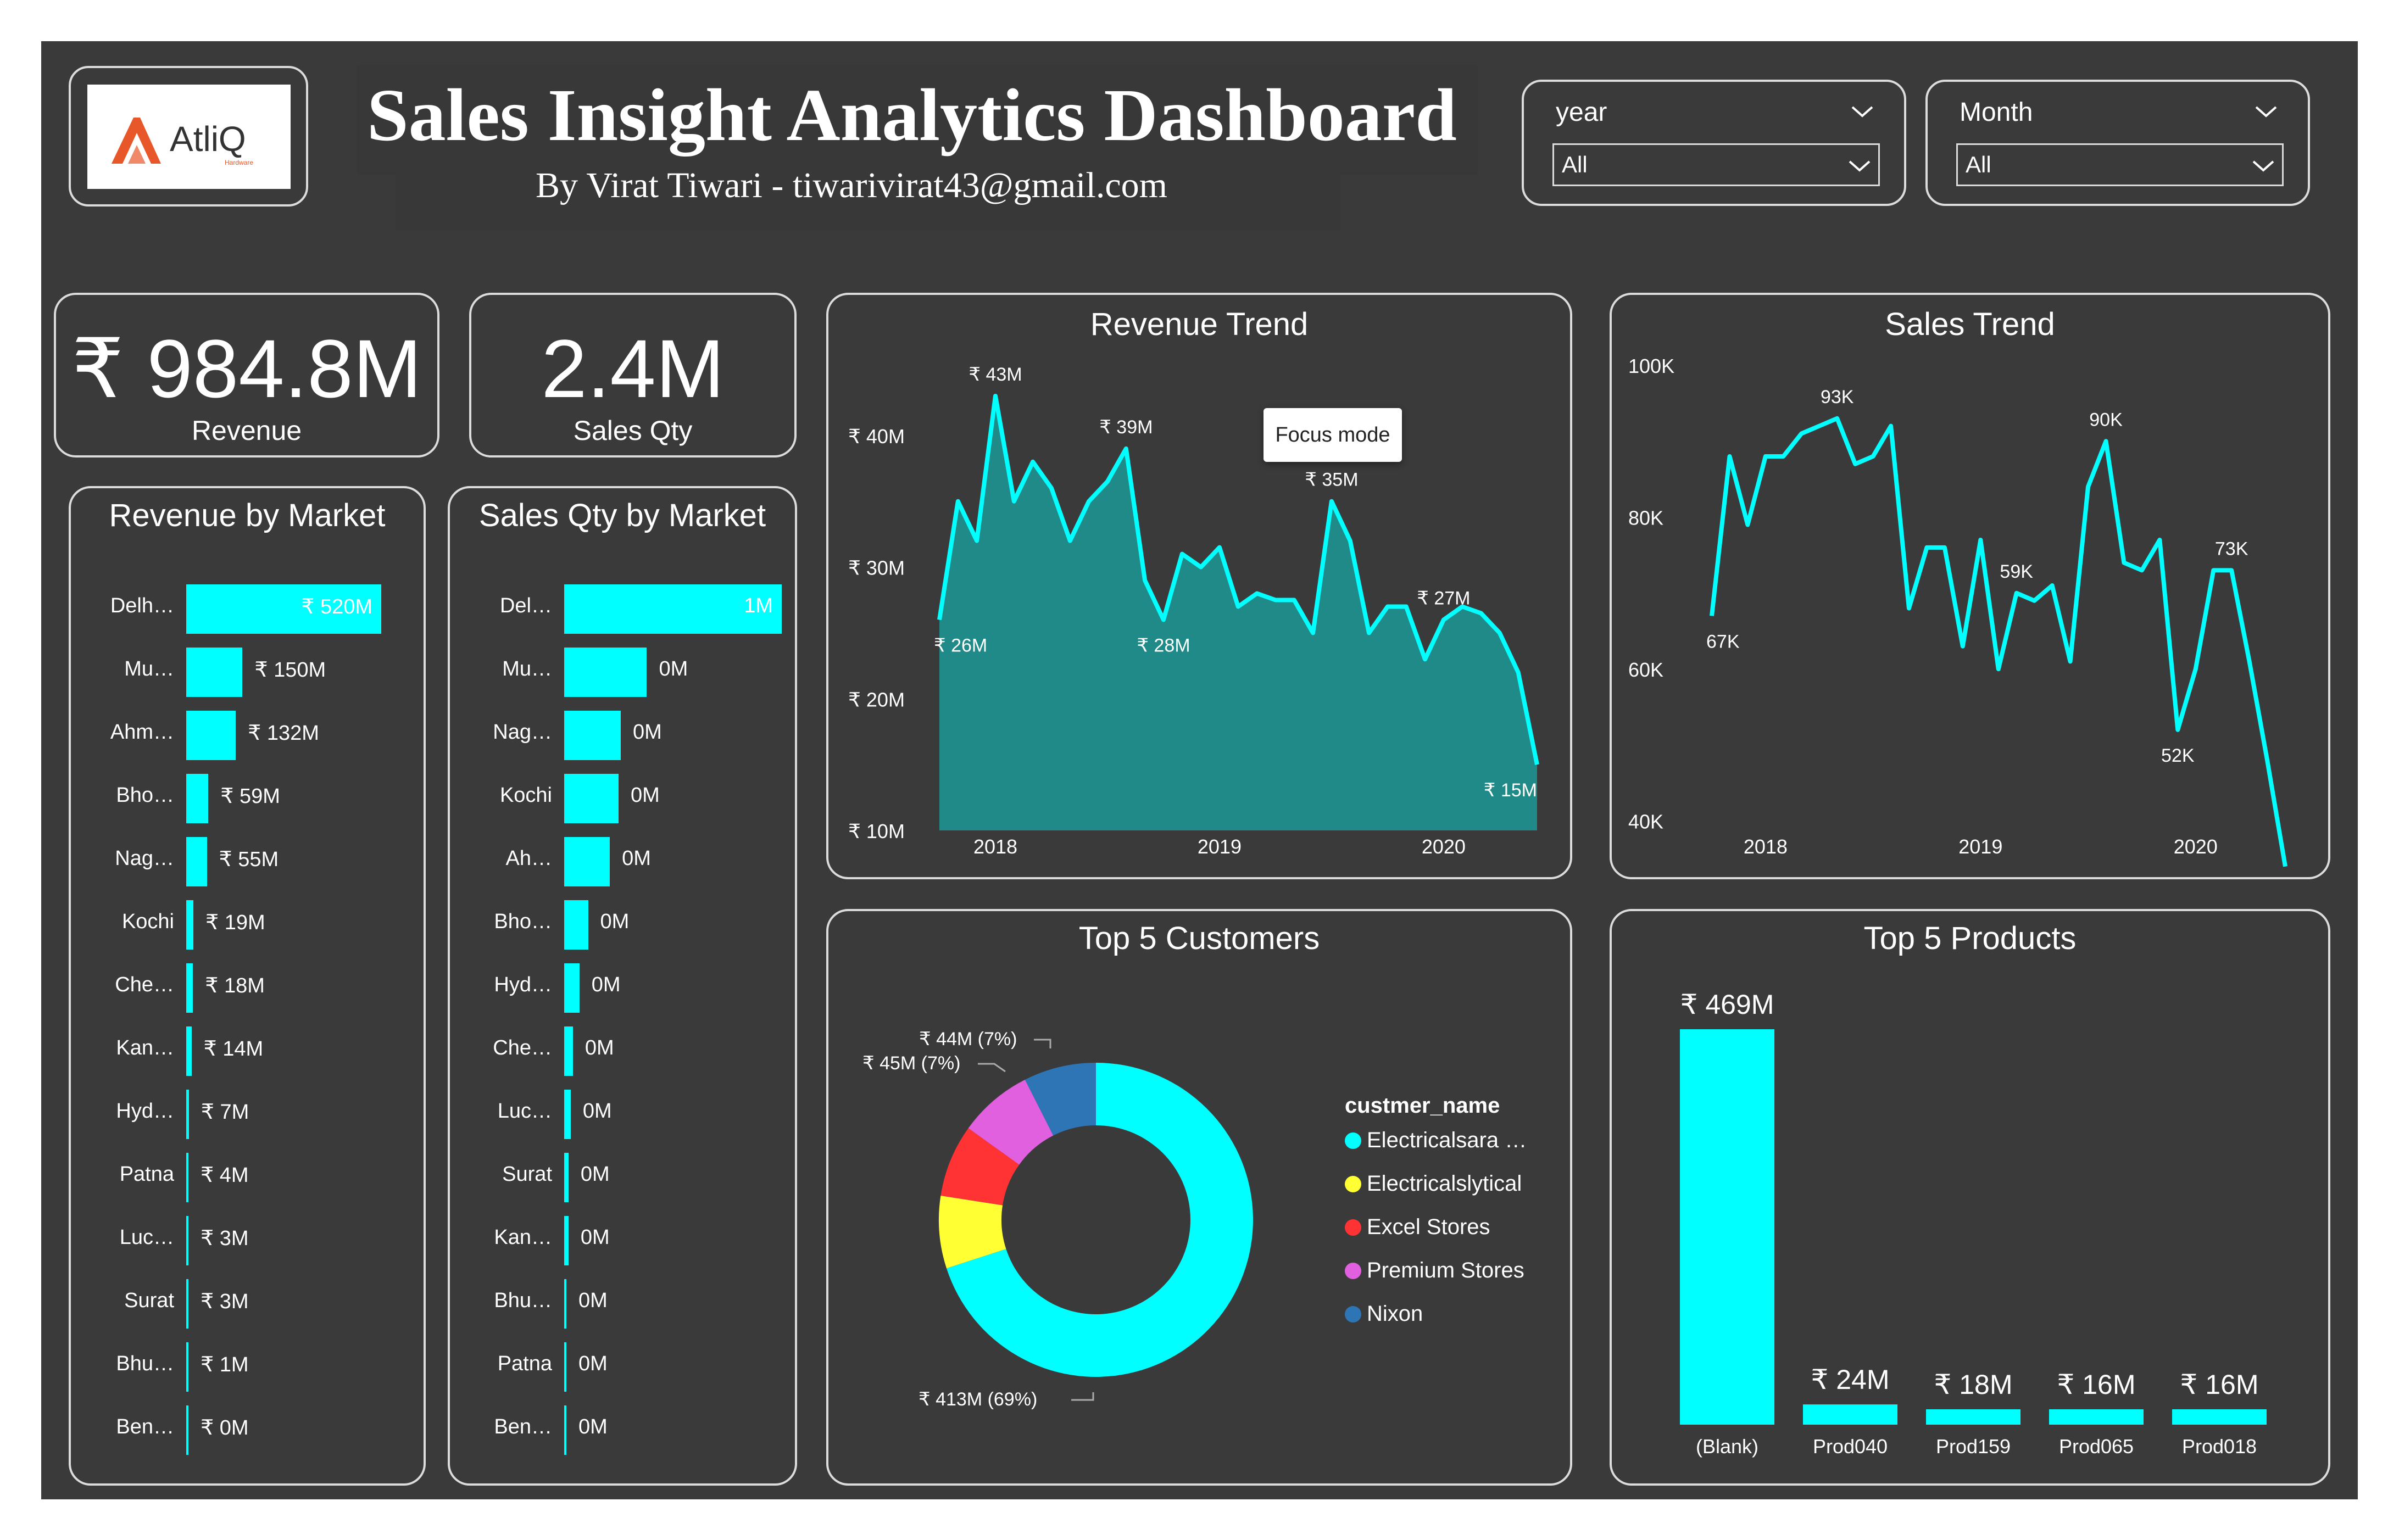 The image size is (2399, 1540). I want to click on product-value-label: ₹ 469M, so click(1727, 1005).